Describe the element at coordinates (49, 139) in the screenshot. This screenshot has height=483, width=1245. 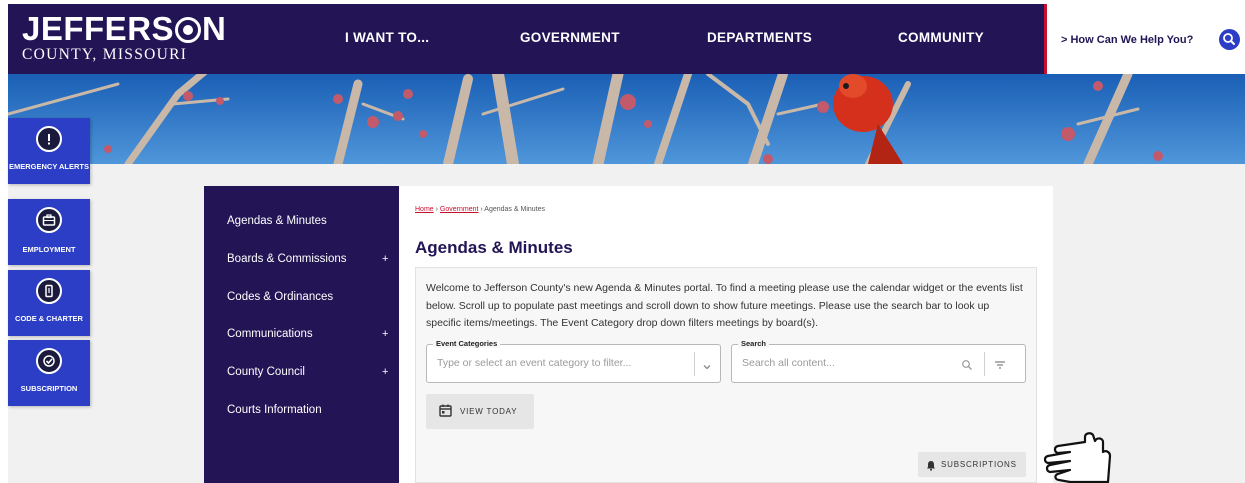
I see `alert-icon` at that location.